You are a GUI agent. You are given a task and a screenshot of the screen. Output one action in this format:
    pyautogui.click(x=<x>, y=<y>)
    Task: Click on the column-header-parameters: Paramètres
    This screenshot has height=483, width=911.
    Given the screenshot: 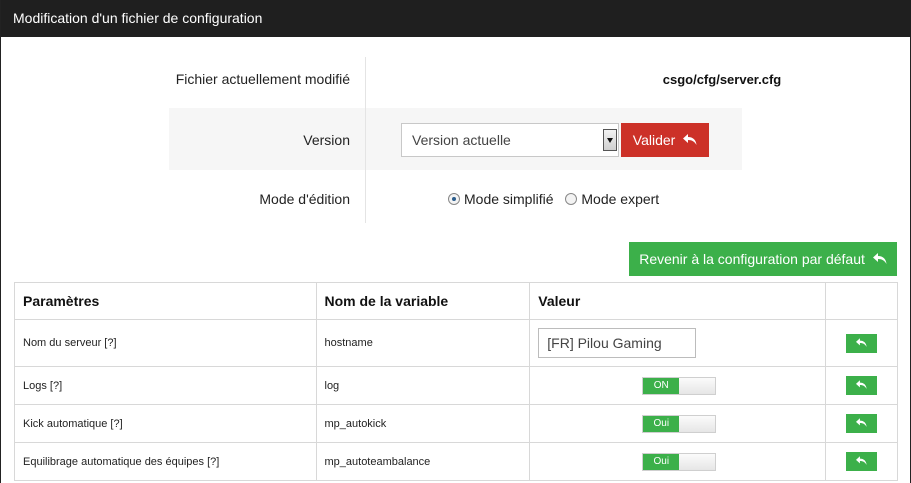 What is the action you would take?
    pyautogui.click(x=165, y=301)
    